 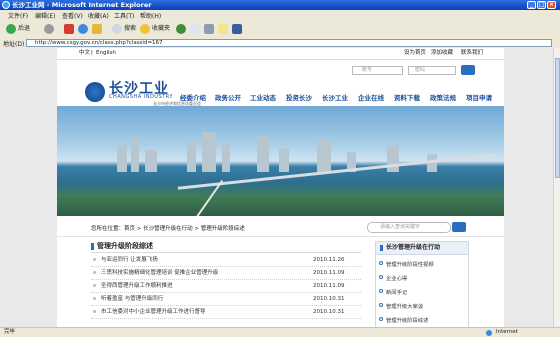 What do you see at coordinates (557, 118) in the screenshot?
I see `scrollbar-thumb` at bounding box center [557, 118].